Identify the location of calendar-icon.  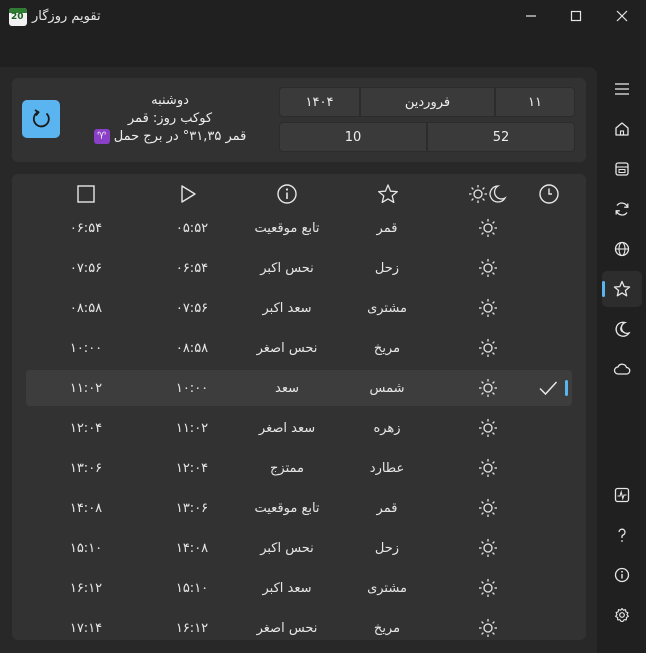
(622, 169).